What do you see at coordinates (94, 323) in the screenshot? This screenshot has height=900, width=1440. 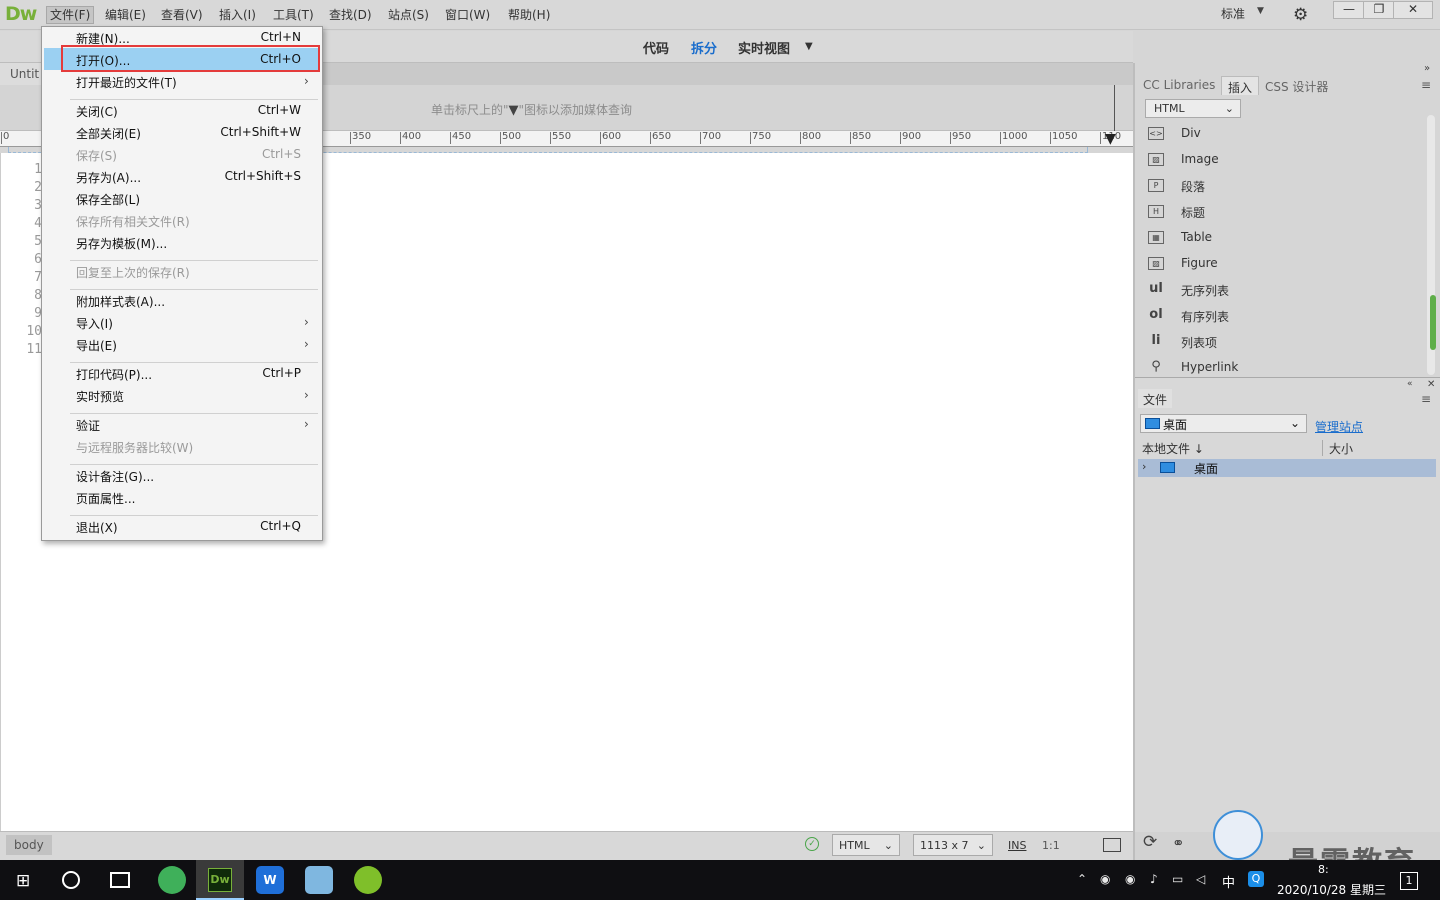 I see `file-menu-item-15: 导入(I)` at bounding box center [94, 323].